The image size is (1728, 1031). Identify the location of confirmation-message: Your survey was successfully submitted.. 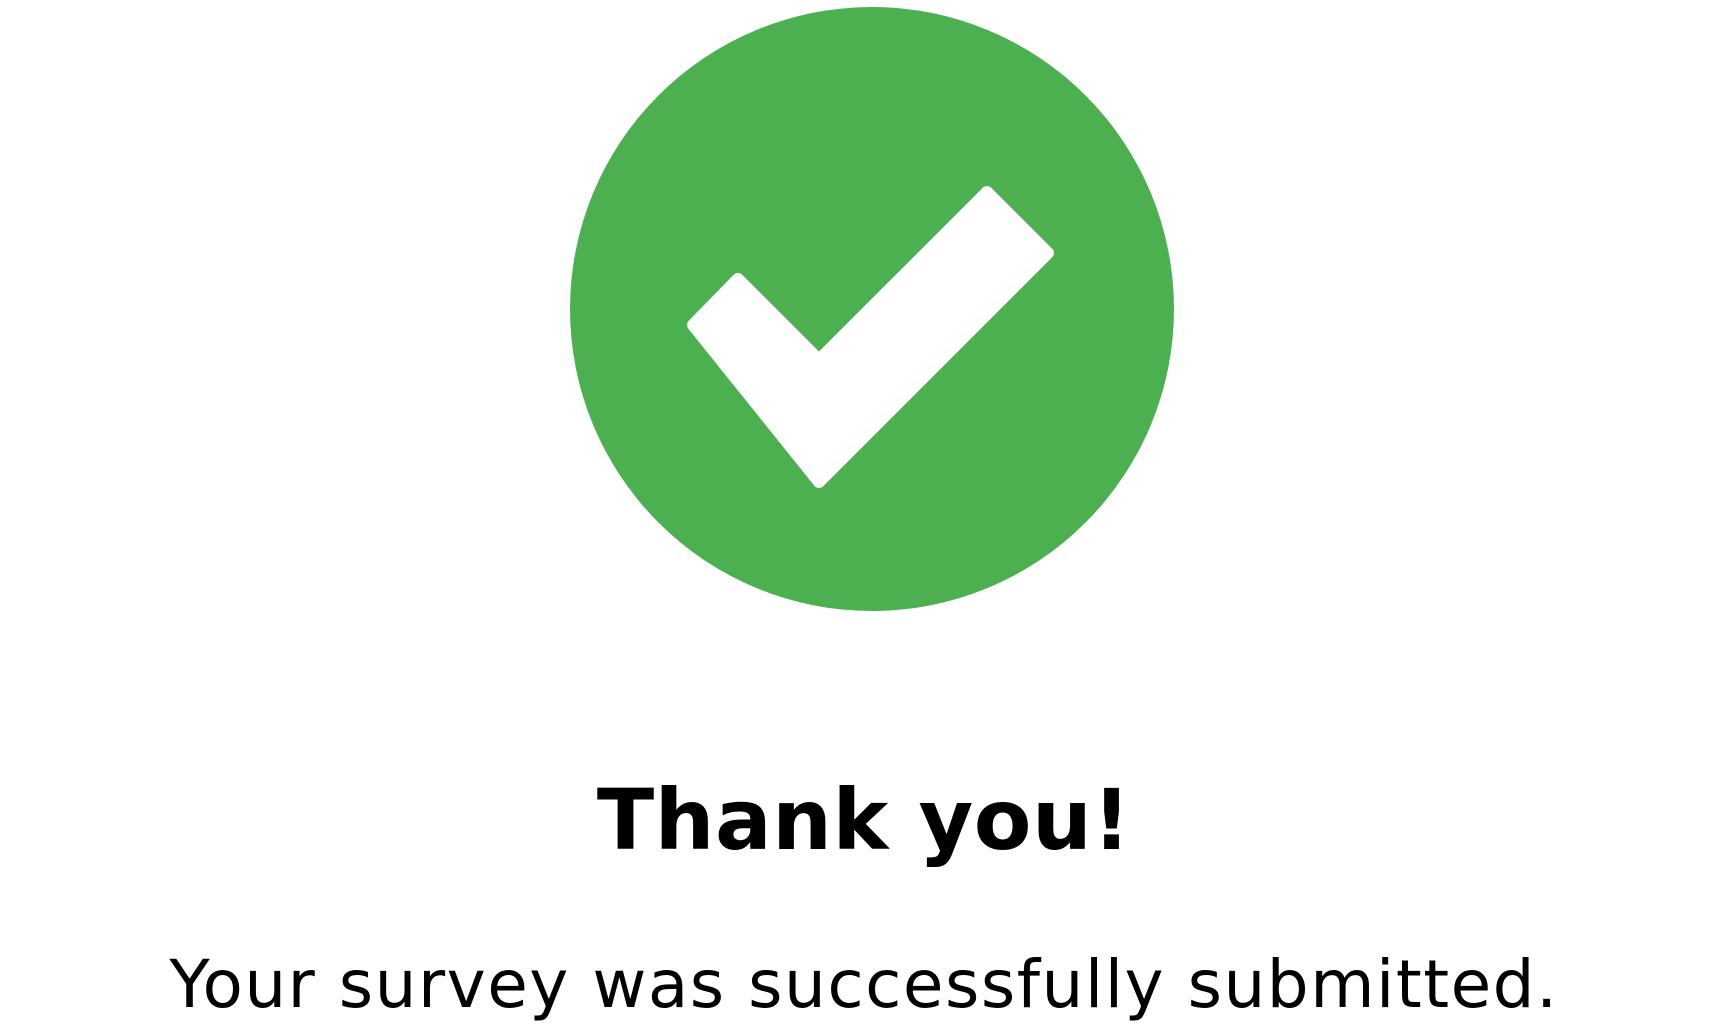
(864, 984).